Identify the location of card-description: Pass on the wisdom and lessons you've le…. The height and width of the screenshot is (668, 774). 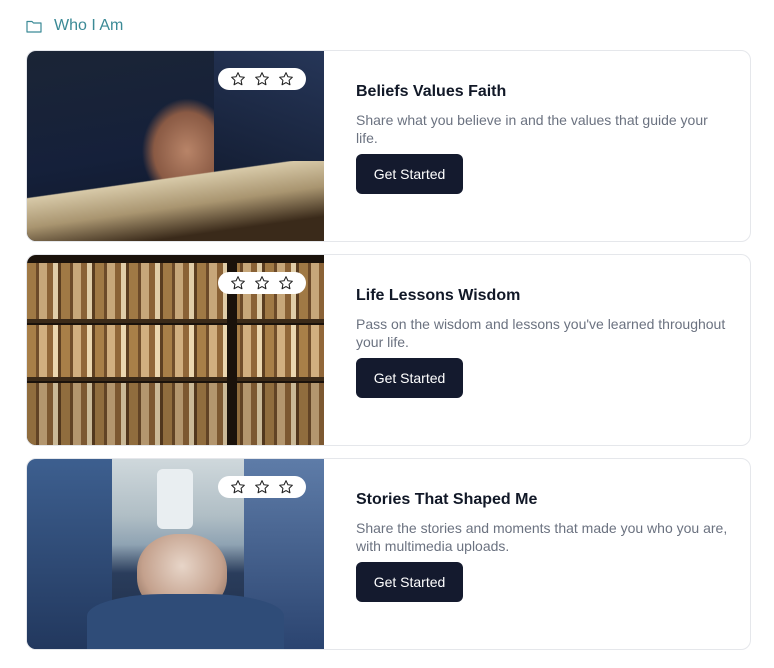
(541, 333).